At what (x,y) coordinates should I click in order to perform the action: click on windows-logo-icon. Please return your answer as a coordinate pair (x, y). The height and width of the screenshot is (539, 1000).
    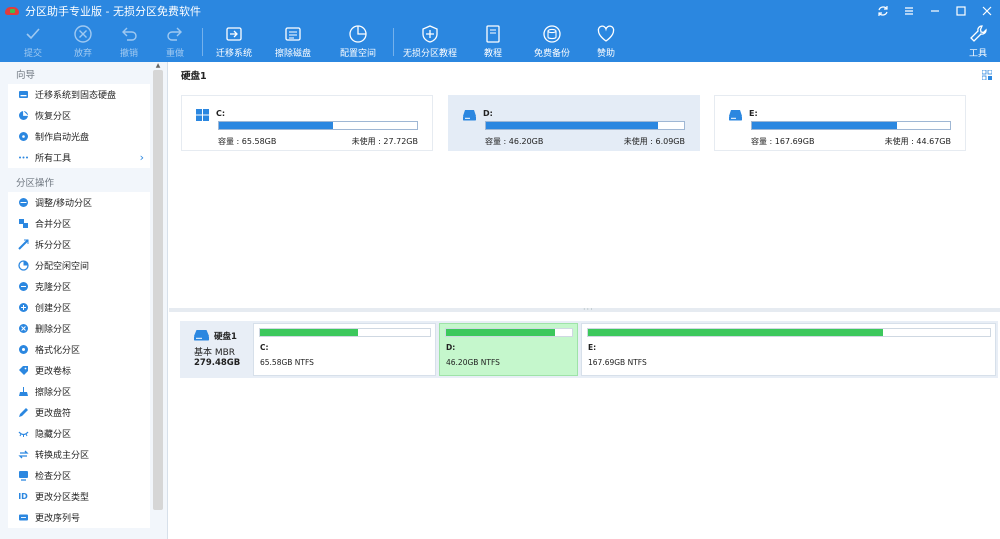
    Looking at the image, I should click on (202, 115).